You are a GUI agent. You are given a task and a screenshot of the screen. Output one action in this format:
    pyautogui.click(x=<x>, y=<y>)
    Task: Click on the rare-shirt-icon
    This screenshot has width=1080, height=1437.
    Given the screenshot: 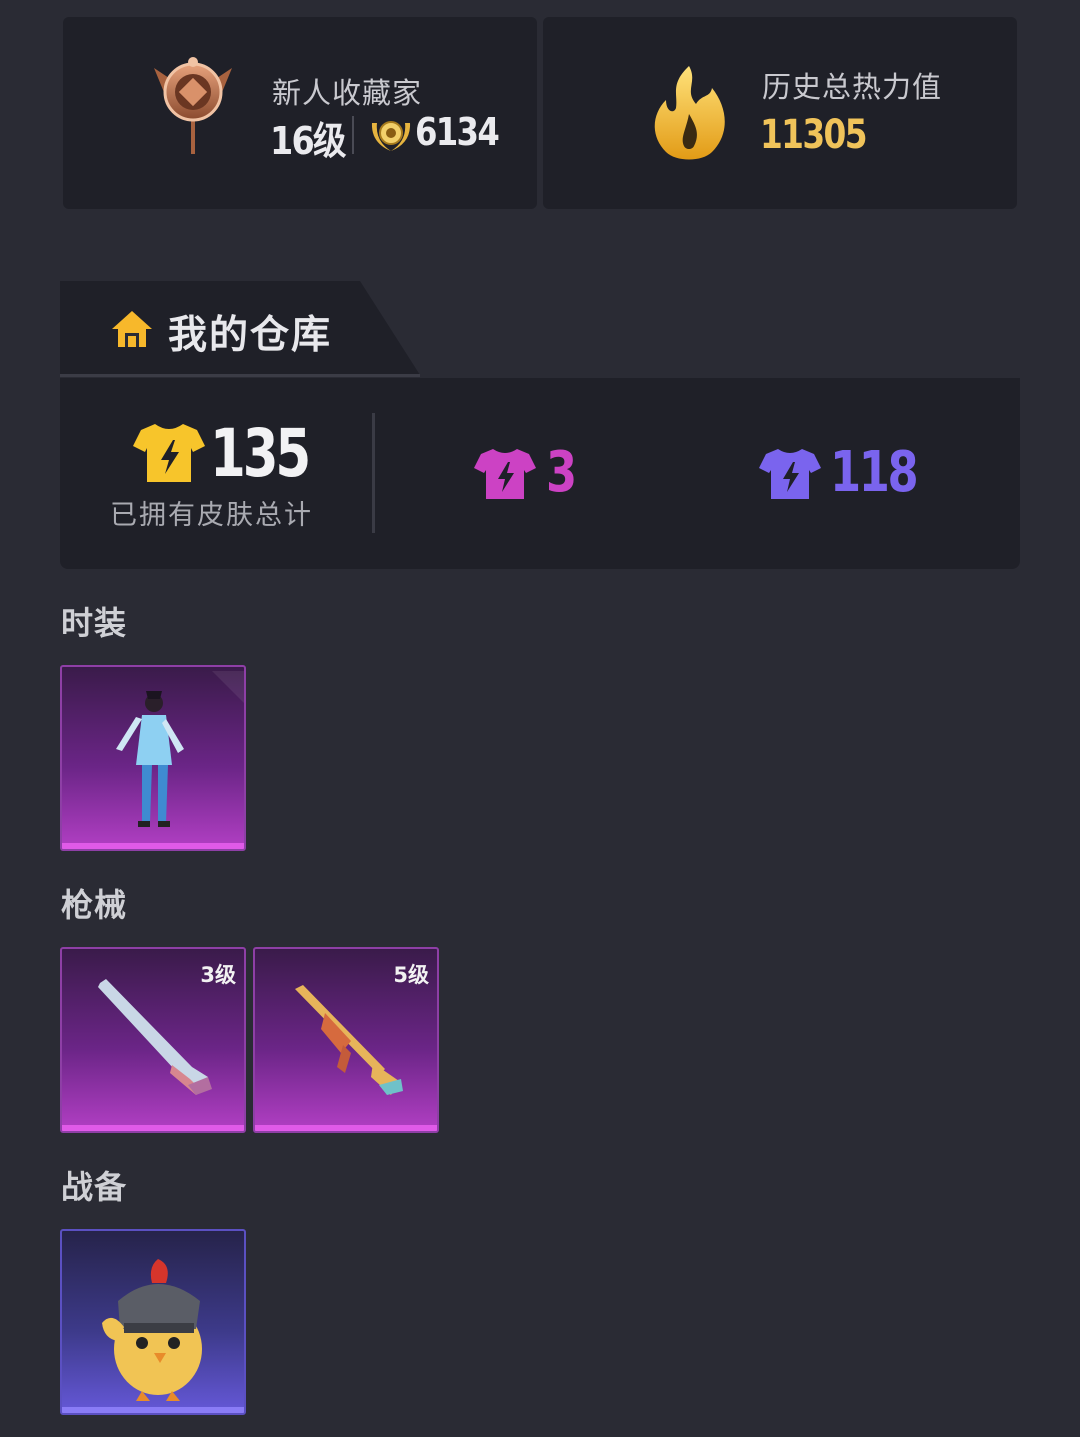 What is the action you would take?
    pyautogui.click(x=790, y=474)
    